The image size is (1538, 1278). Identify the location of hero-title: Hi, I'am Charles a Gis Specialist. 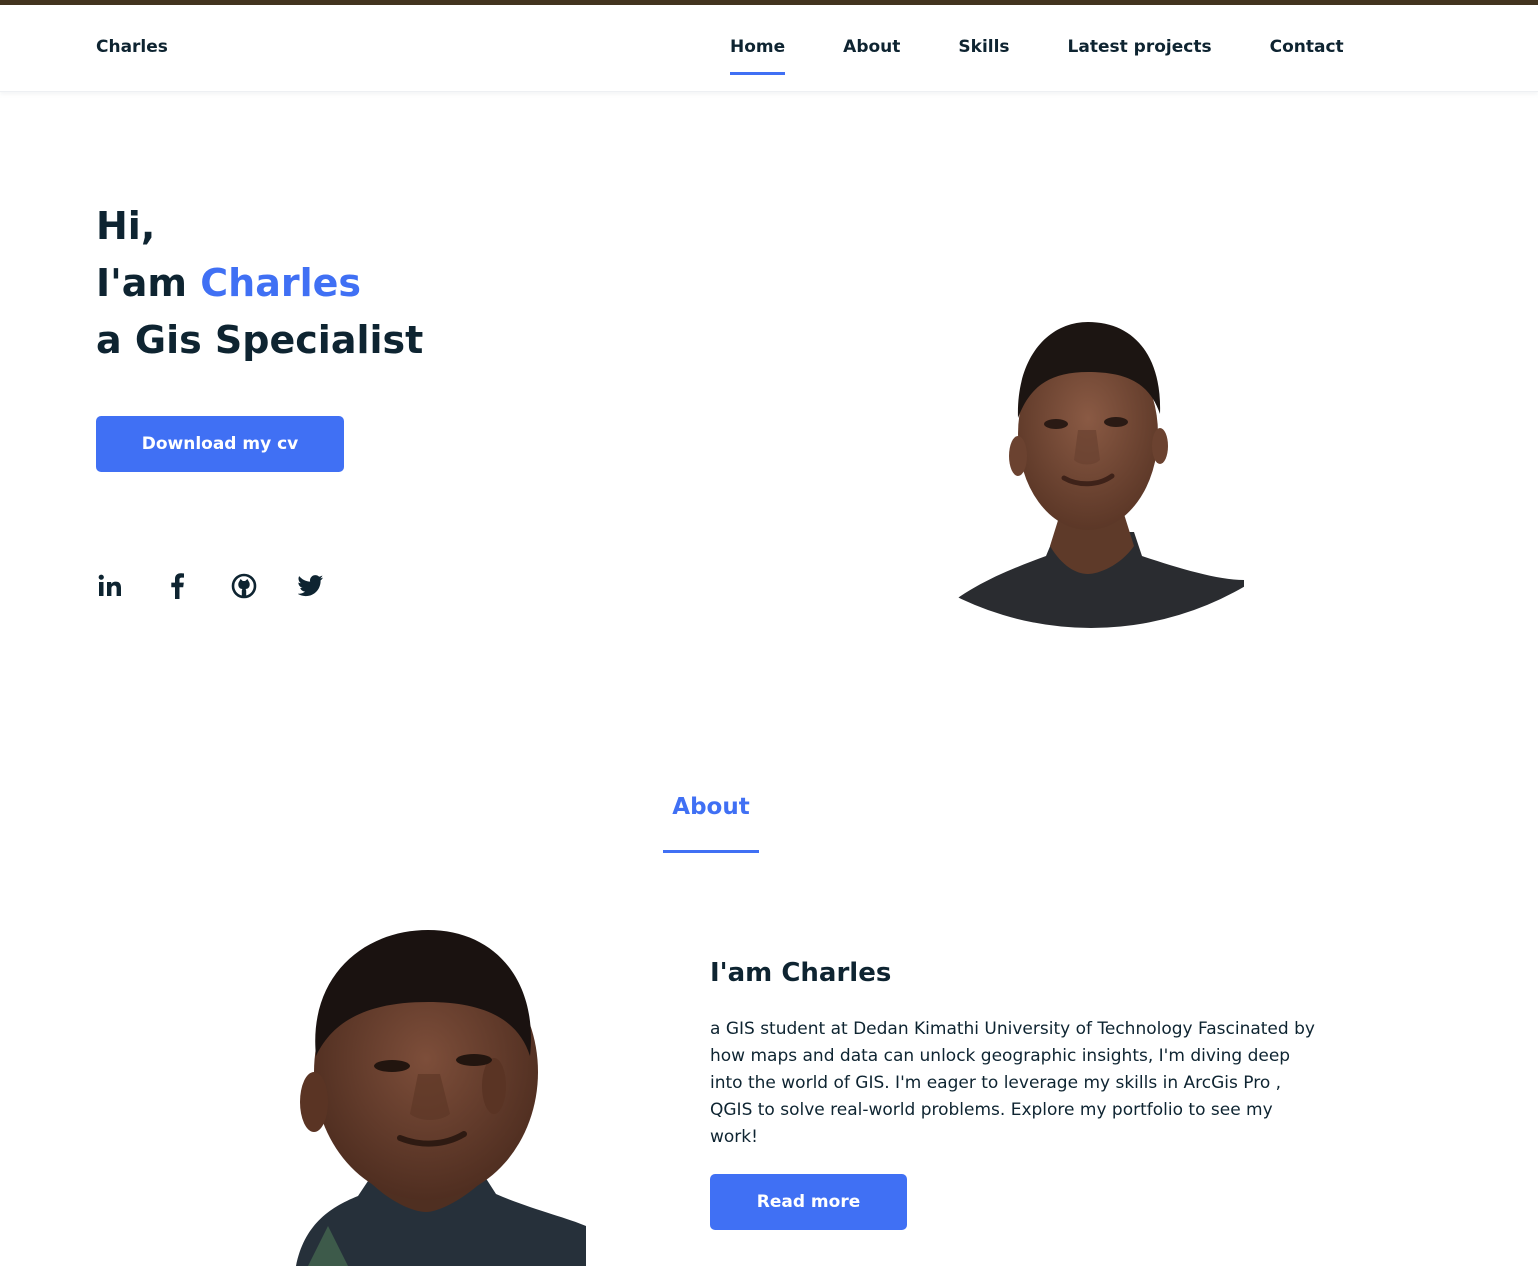
(259, 283).